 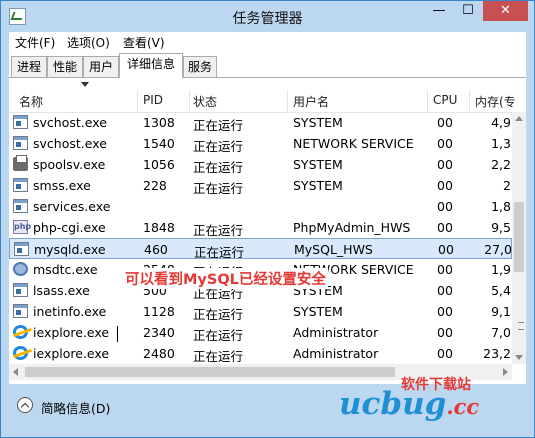 I want to click on php-icon: php, so click(x=22, y=227).